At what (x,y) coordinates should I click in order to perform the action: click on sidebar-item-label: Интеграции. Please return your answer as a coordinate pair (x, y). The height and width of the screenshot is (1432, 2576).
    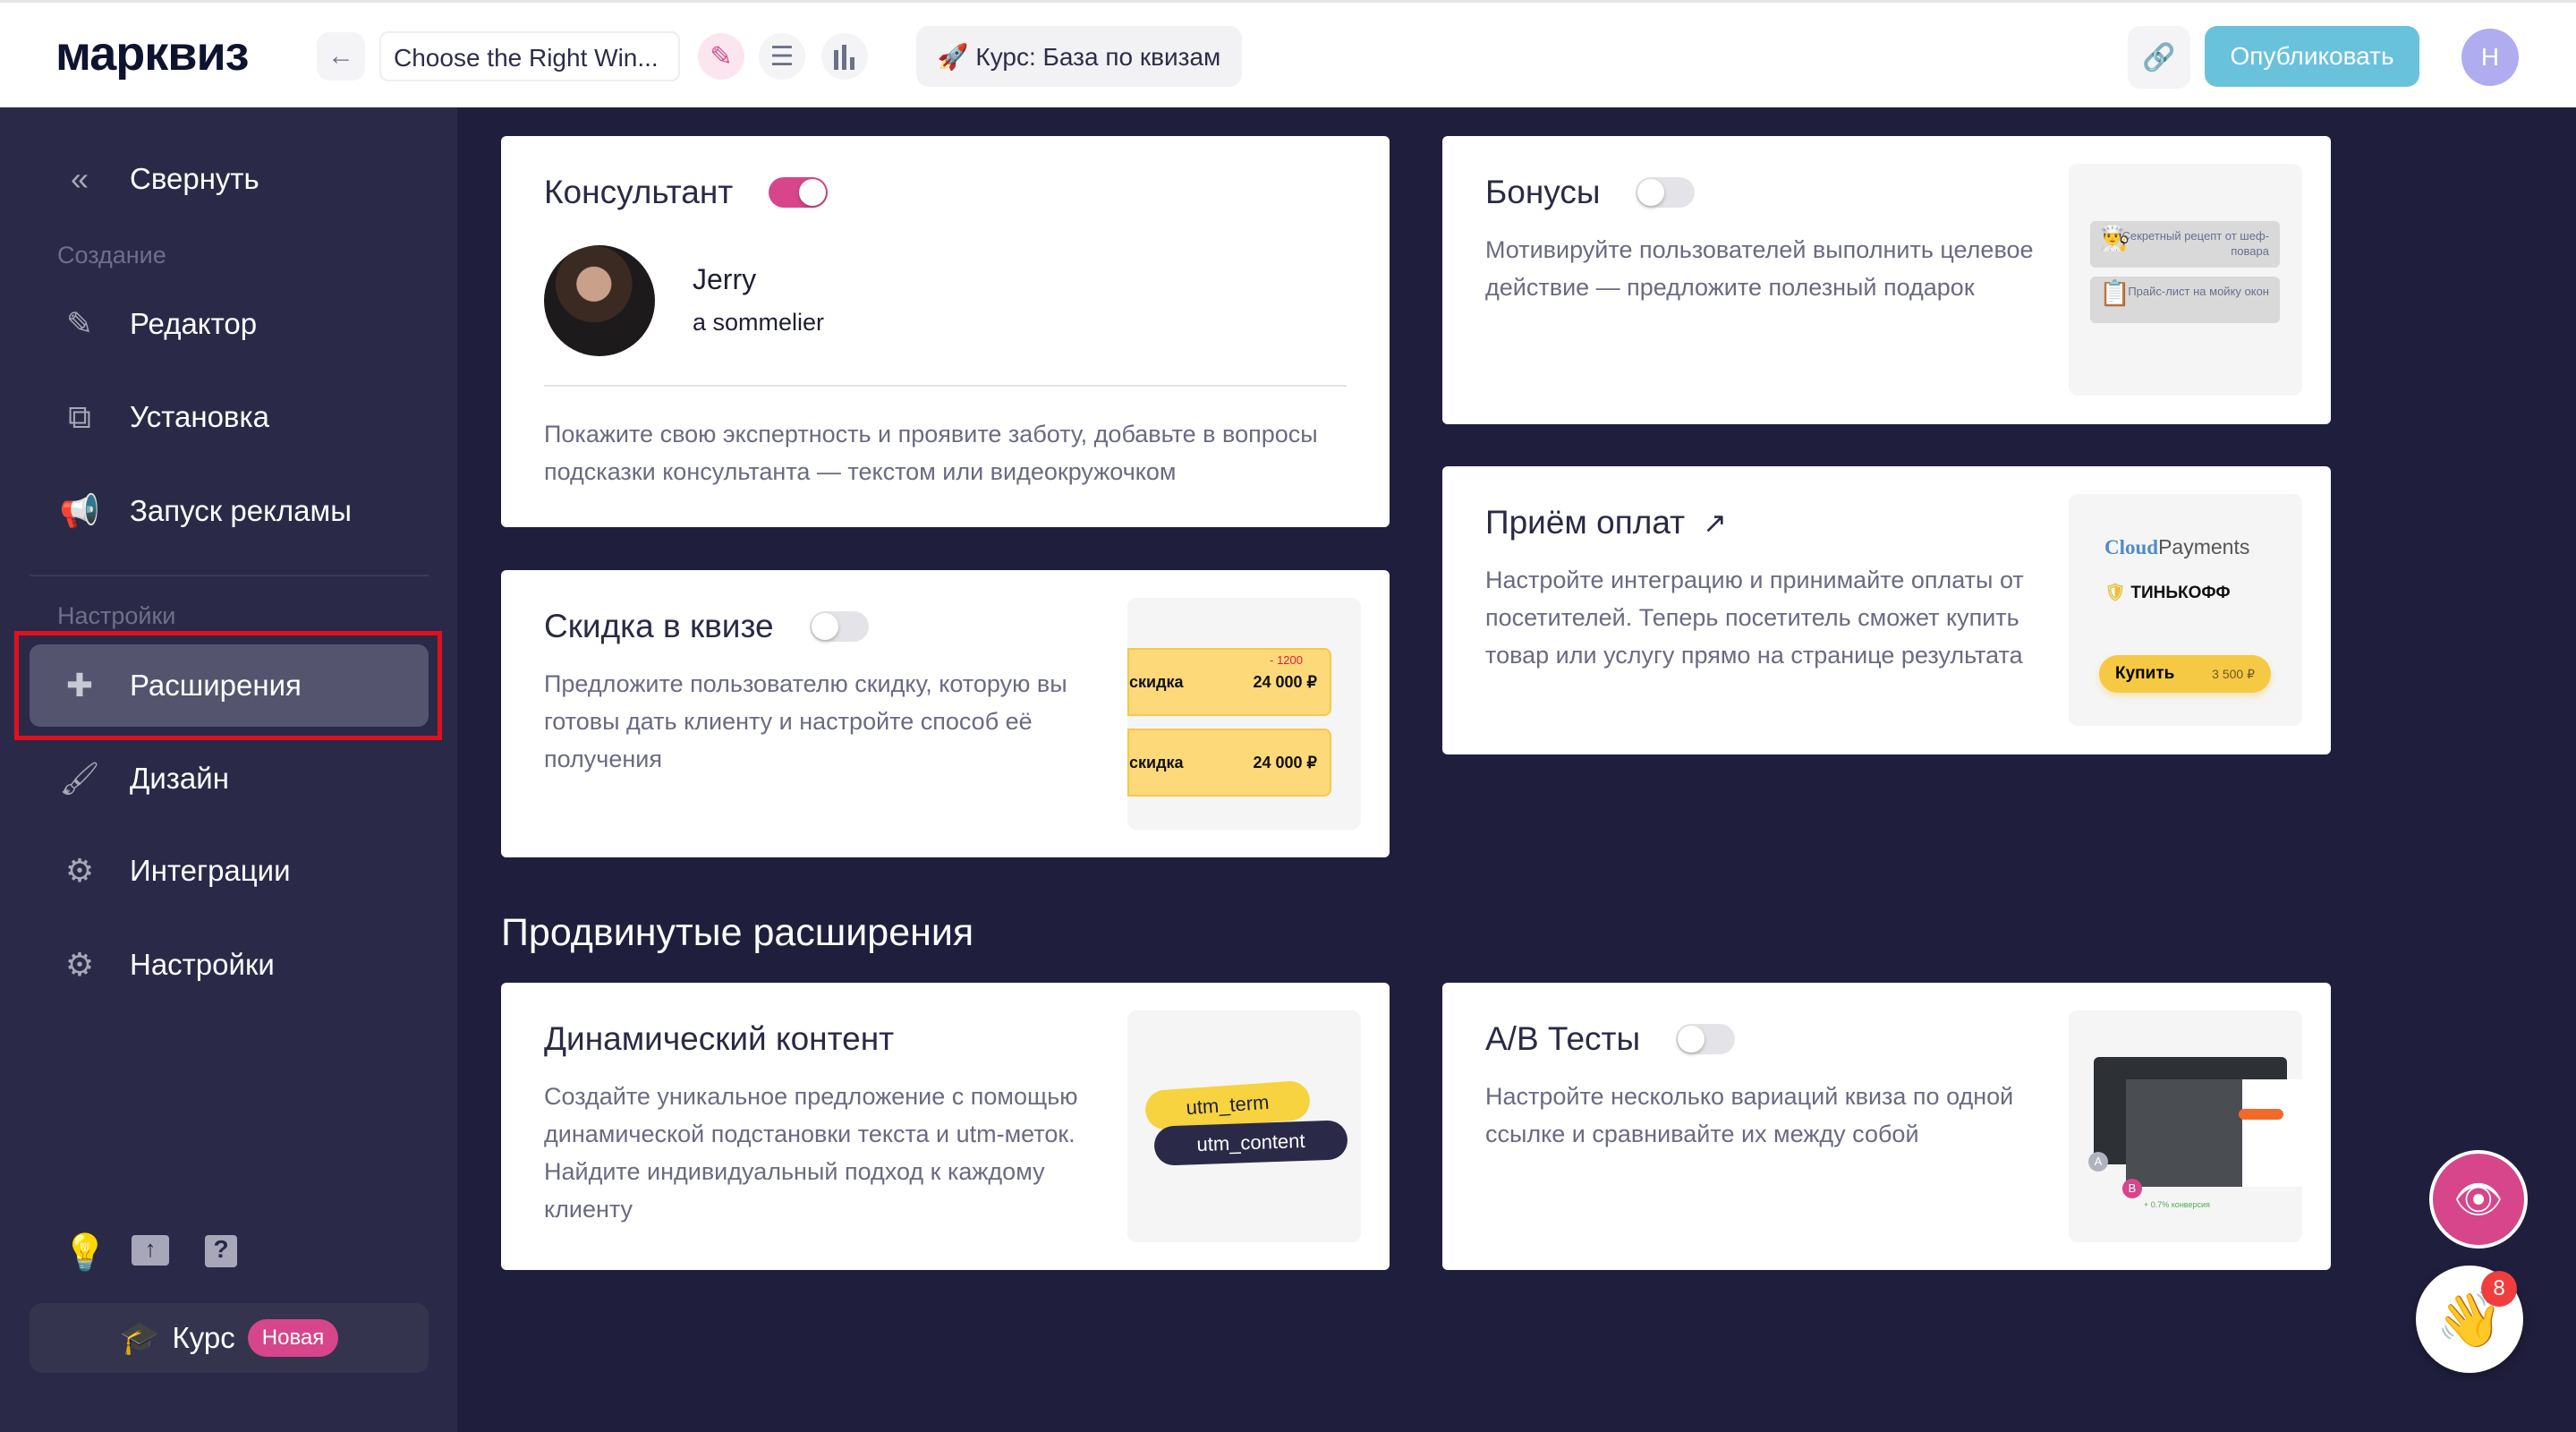
    Looking at the image, I should click on (210, 870).